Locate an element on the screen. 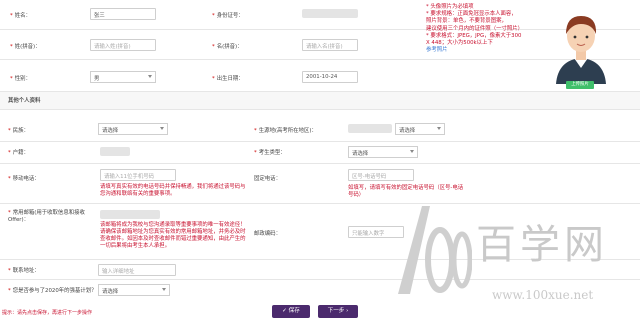 The width and height of the screenshot is (640, 321). watermark-url: www.100xue.net is located at coordinates (543, 295).